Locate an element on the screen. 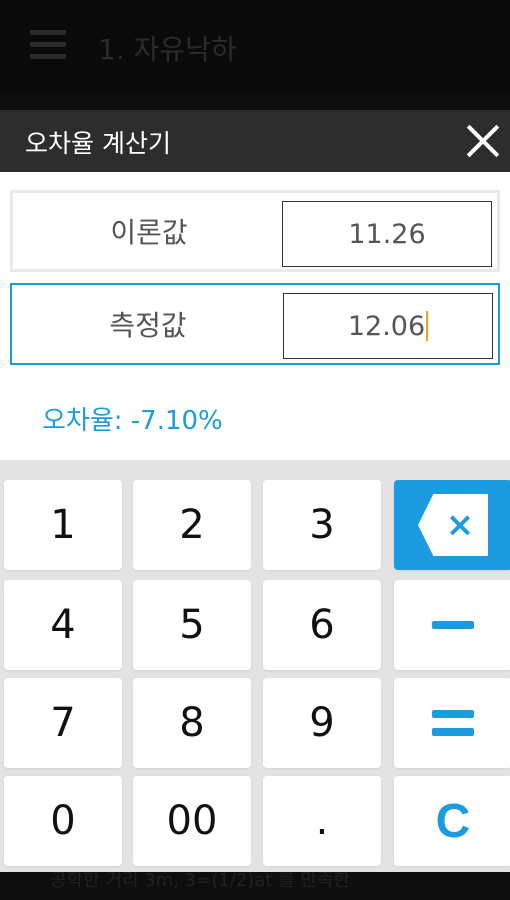 The height and width of the screenshot is (900, 510). menu-icon is located at coordinates (48, 45).